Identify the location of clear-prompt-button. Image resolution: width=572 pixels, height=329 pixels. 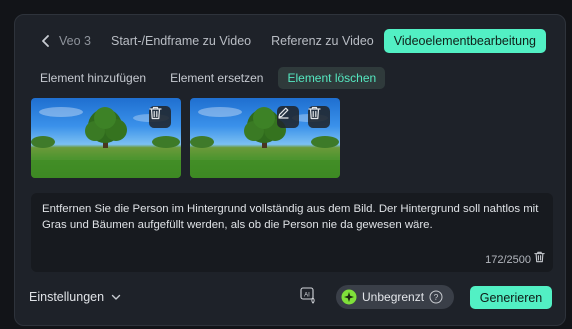
(539, 258).